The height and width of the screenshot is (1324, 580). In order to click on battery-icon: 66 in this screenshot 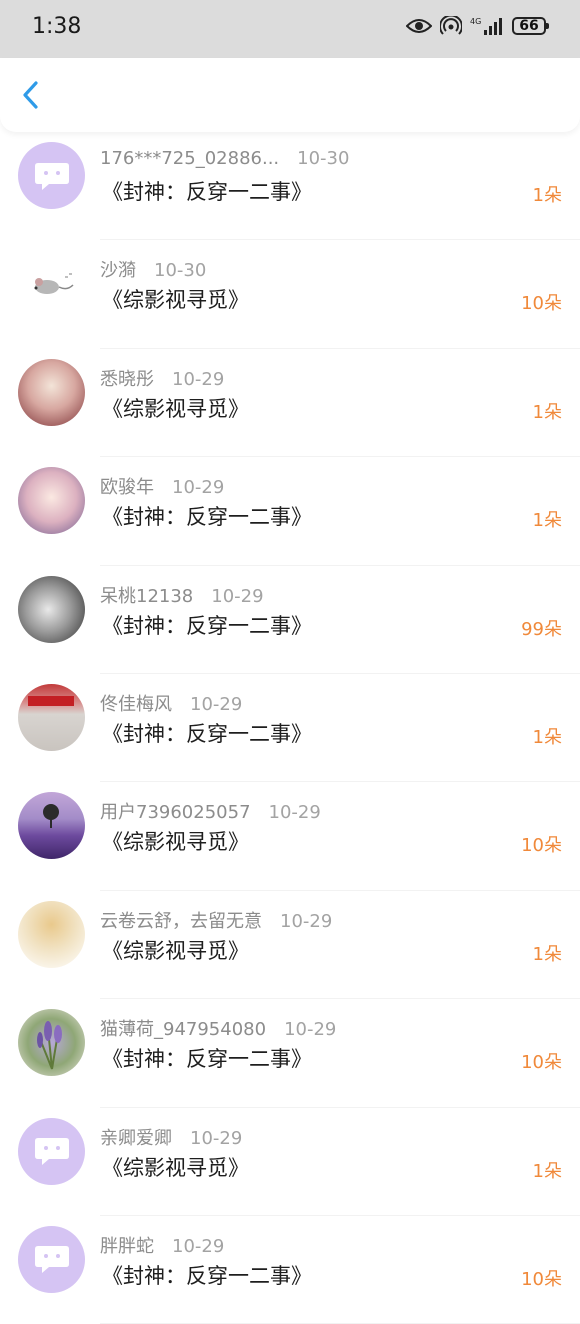, I will do `click(530, 26)`.